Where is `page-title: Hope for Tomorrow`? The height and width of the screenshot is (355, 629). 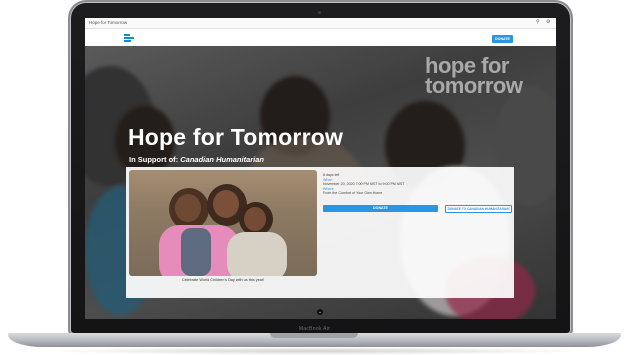
page-title: Hope for Tomorrow is located at coordinates (236, 137).